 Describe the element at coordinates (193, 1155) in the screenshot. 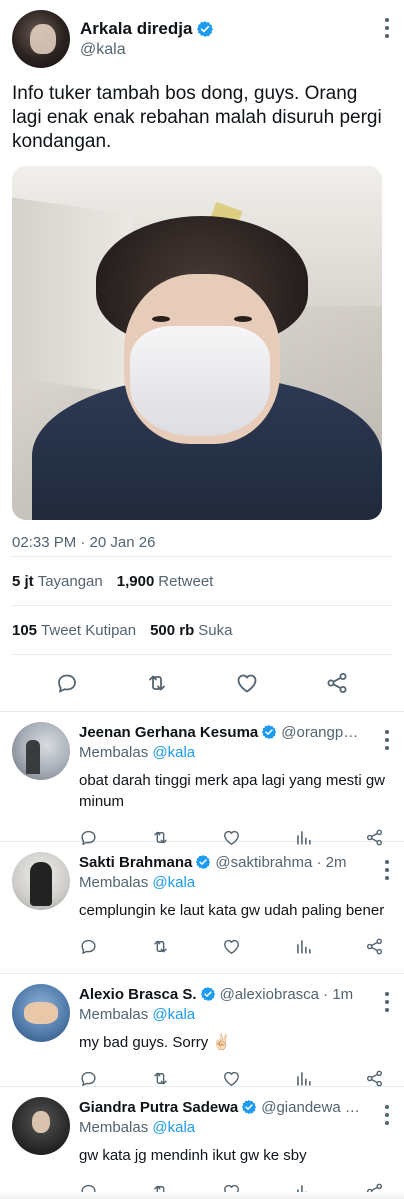

I see `reply-text: gw kata jg mendinh ikut gw ke sby` at that location.